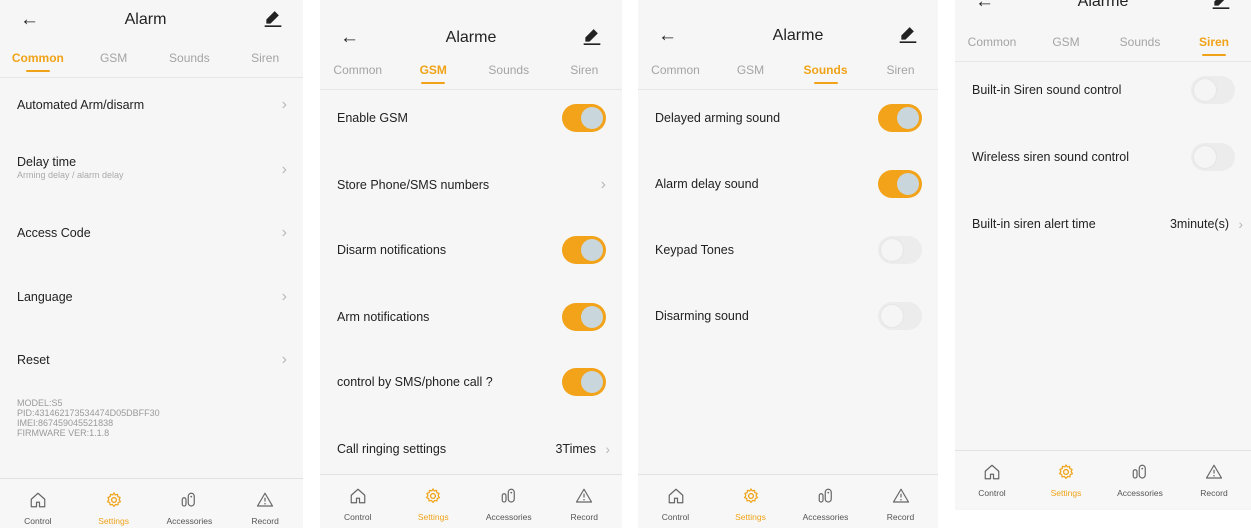 This screenshot has width=1251, height=528. Describe the element at coordinates (33, 360) in the screenshot. I see `row-label: Reset` at that location.